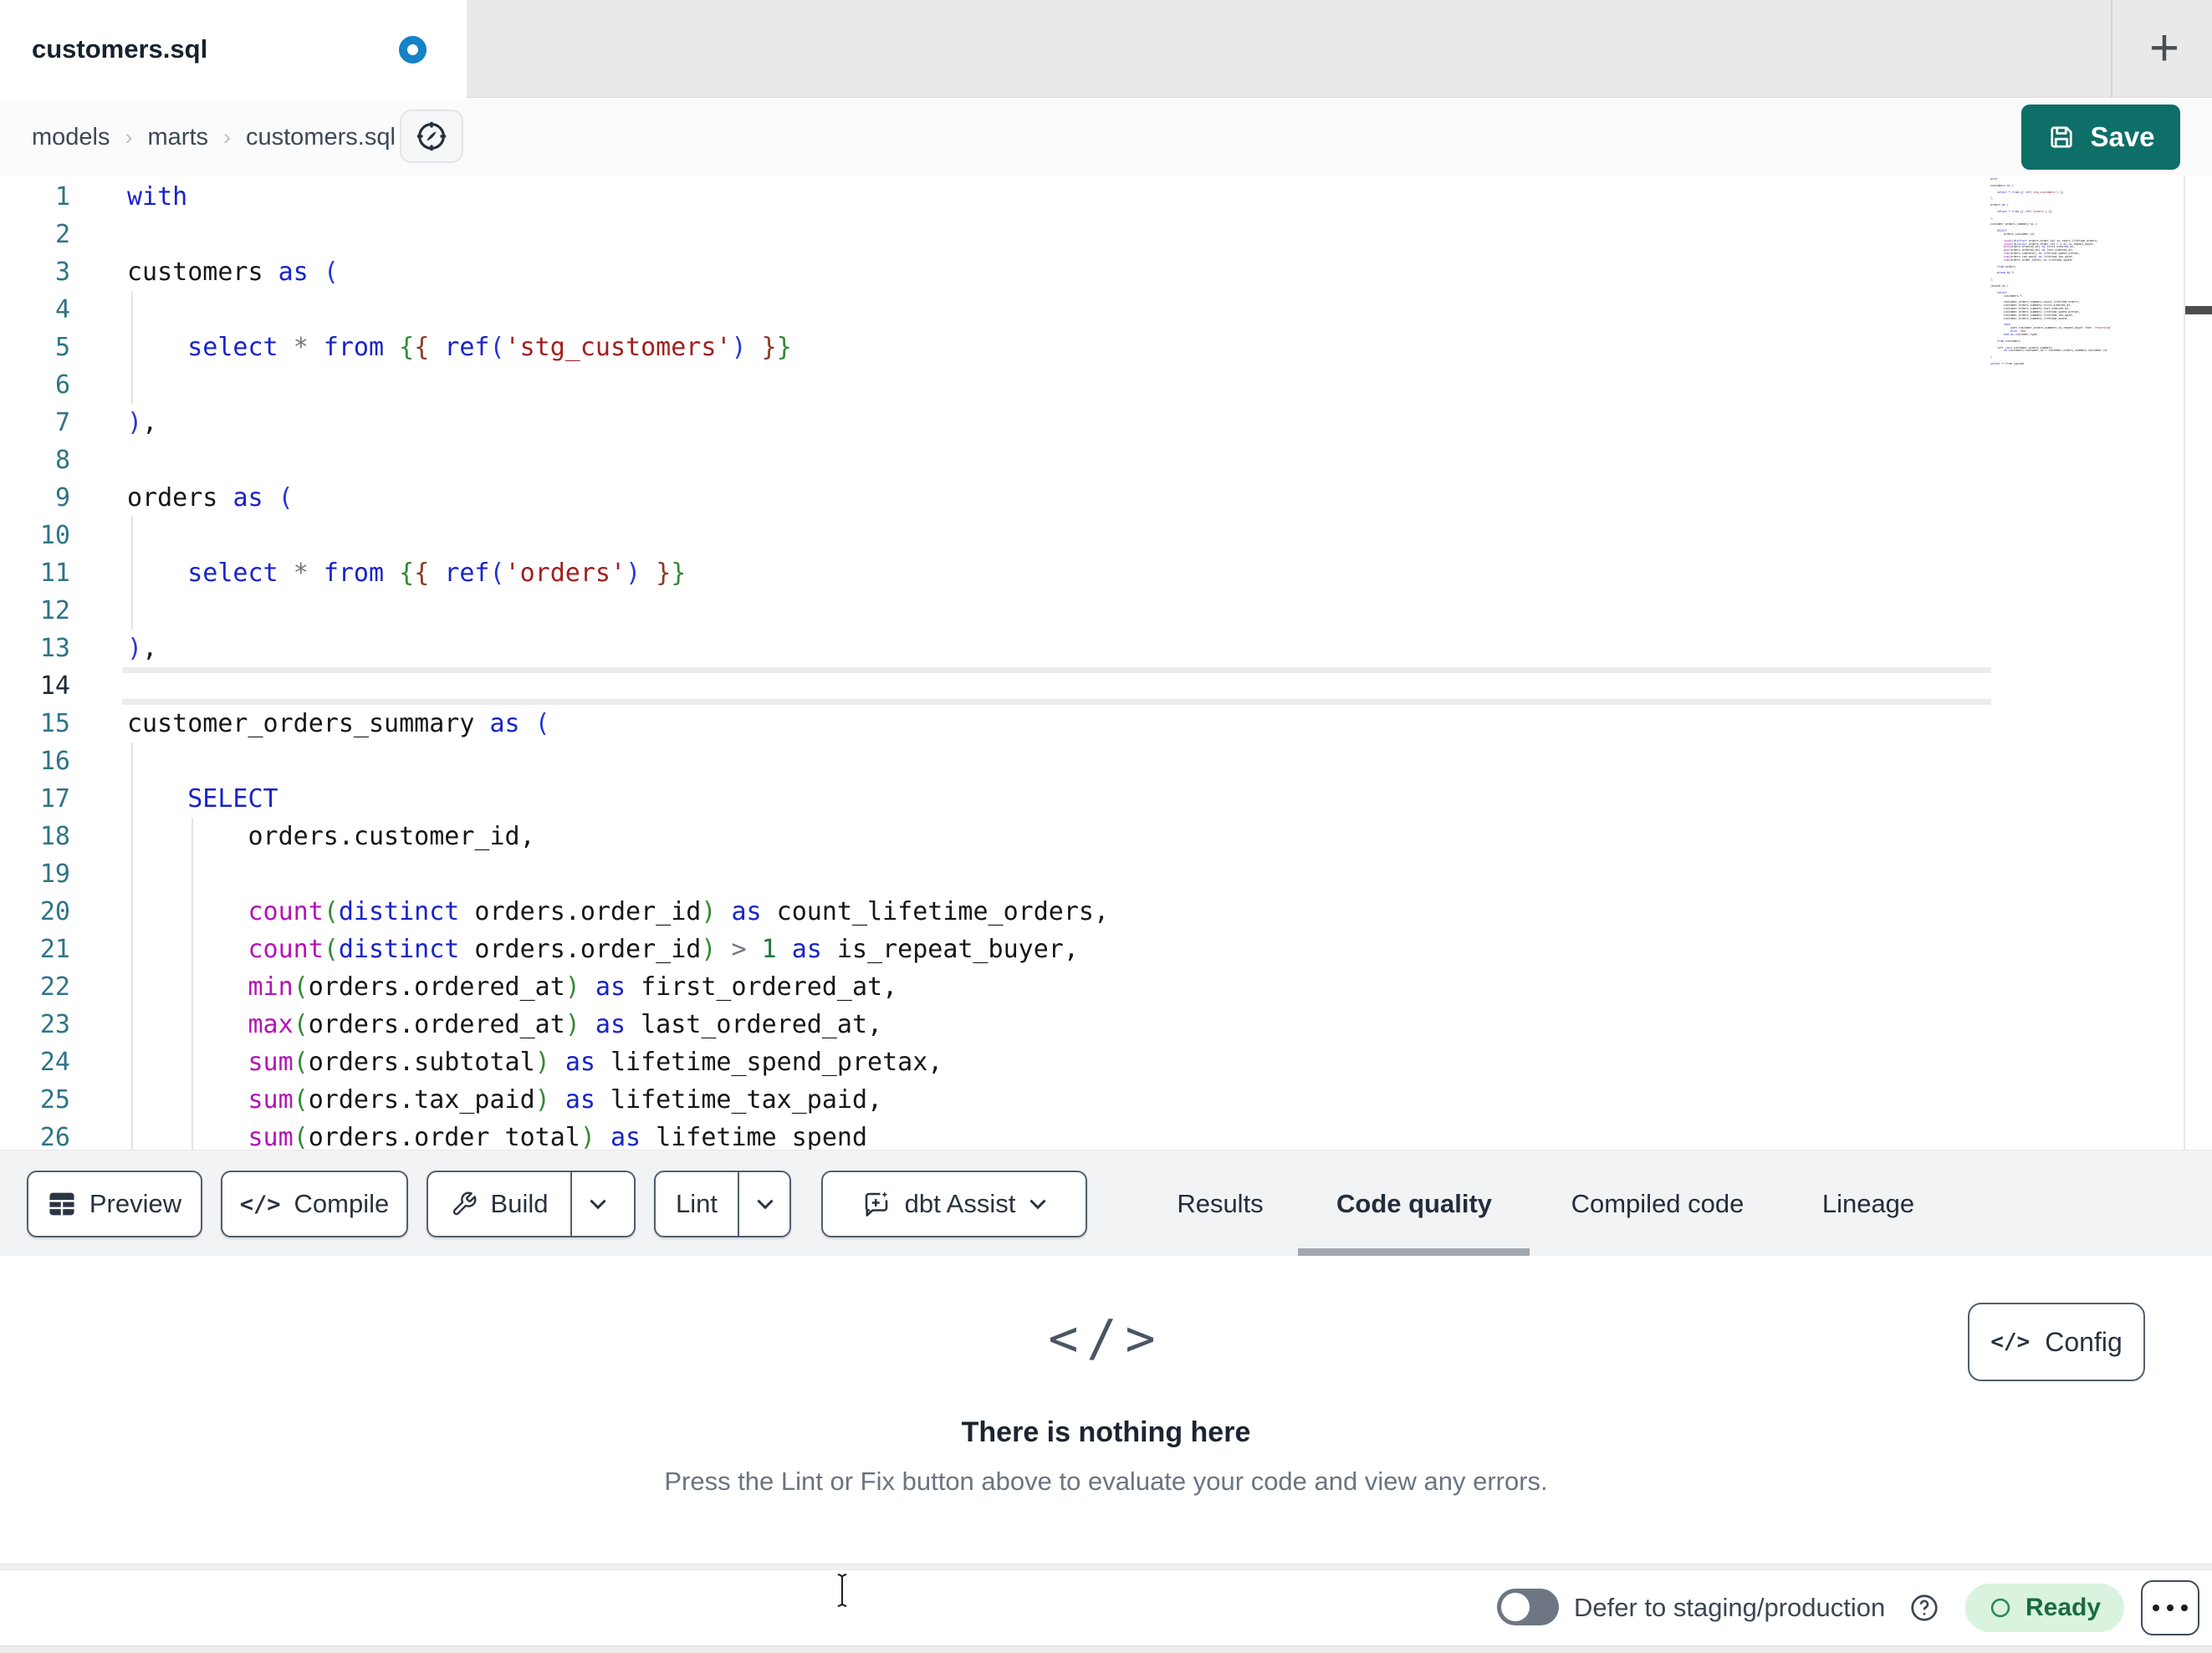  Describe the element at coordinates (1924, 1608) in the screenshot. I see `help-icon` at that location.